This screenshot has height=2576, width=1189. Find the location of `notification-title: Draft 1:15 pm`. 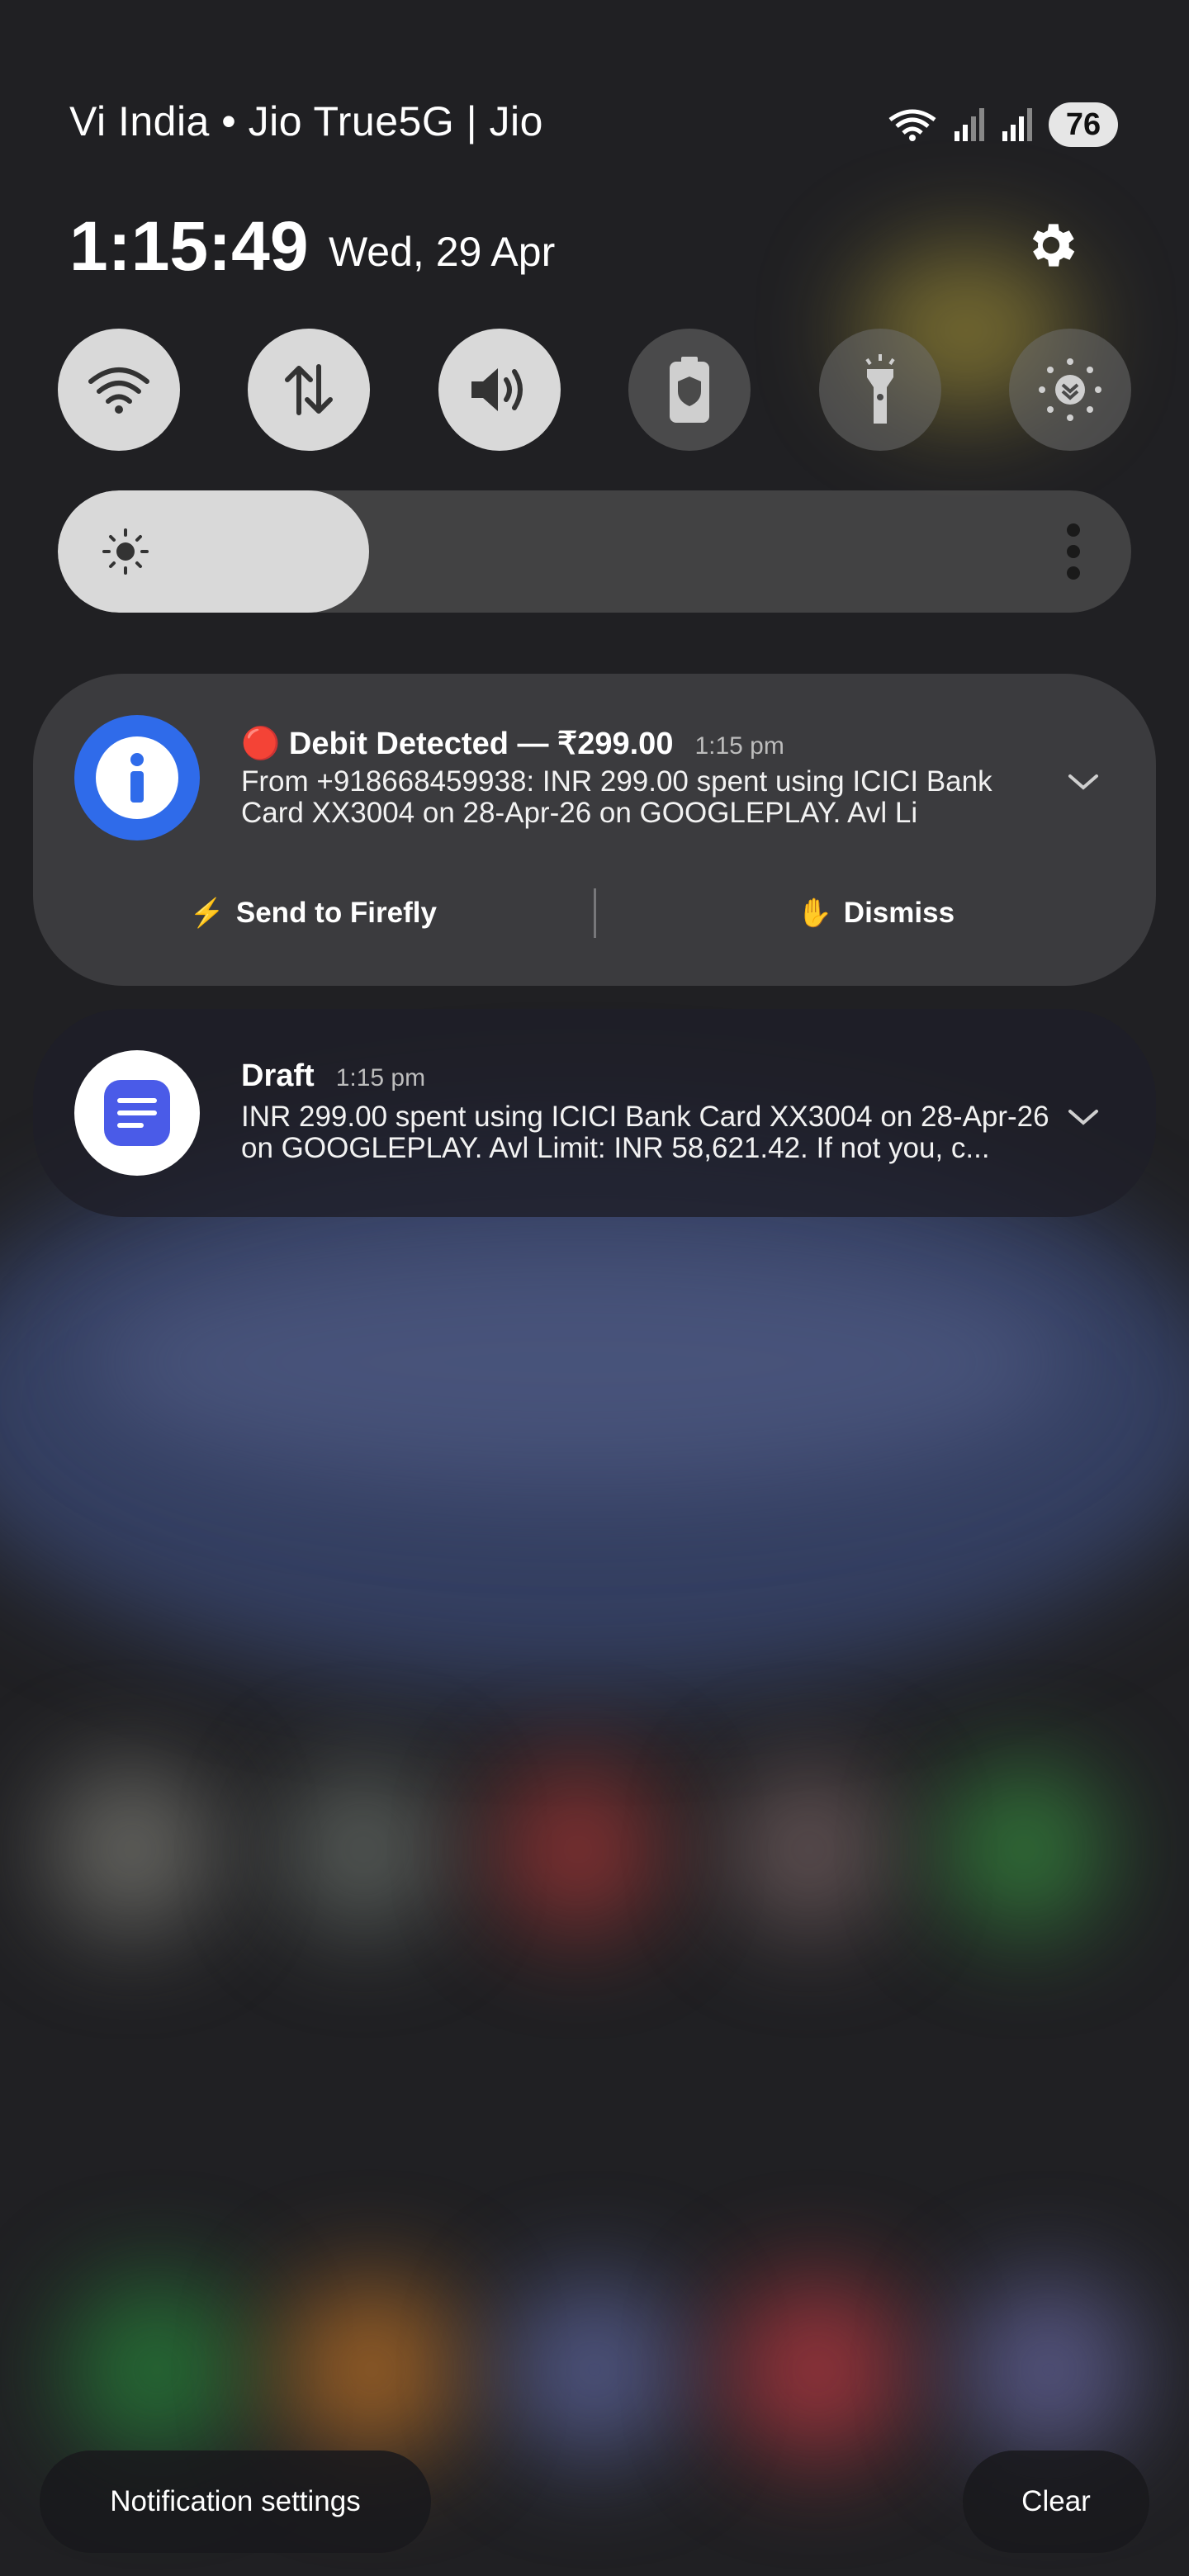

notification-title: Draft 1:15 pm is located at coordinates (333, 1076).